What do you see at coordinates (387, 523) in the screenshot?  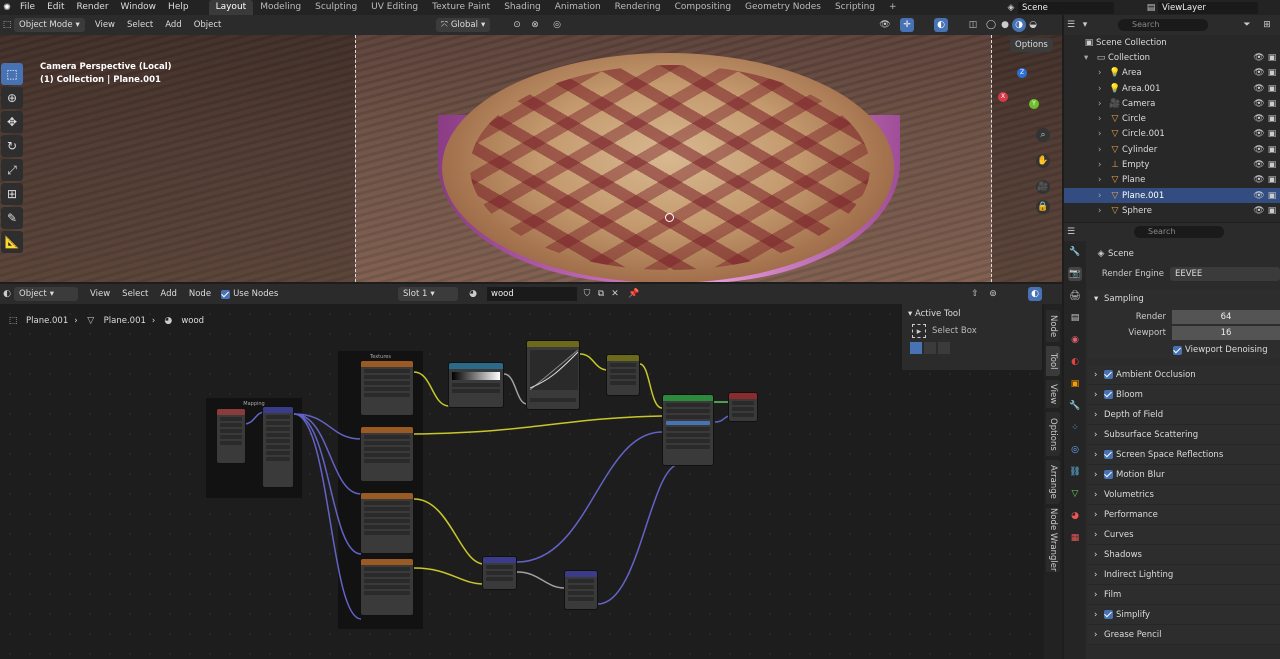 I see `displacement-image-texture-node` at bounding box center [387, 523].